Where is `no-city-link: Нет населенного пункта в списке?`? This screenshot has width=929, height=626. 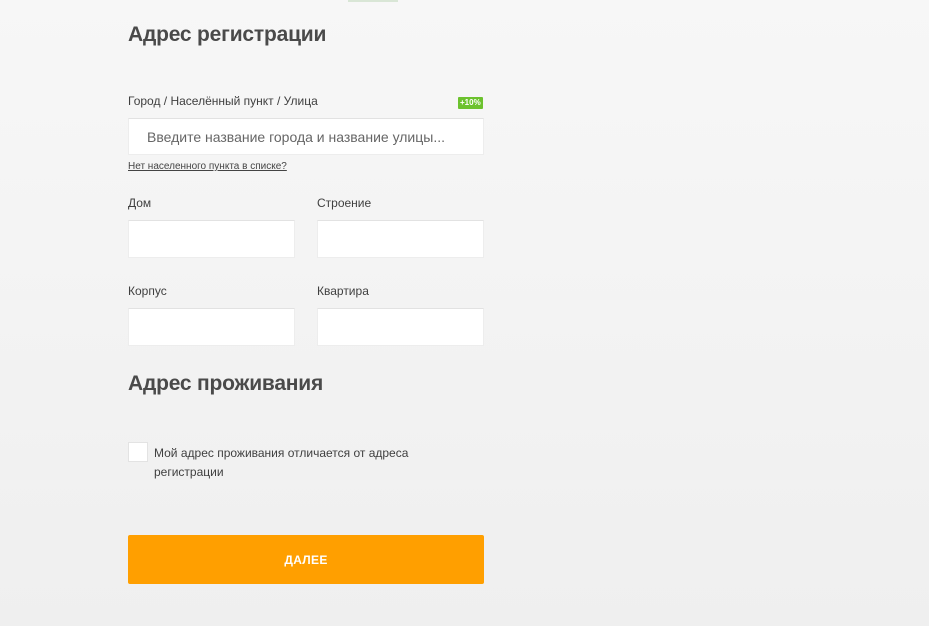
no-city-link: Нет населенного пункта в списке? is located at coordinates (207, 166).